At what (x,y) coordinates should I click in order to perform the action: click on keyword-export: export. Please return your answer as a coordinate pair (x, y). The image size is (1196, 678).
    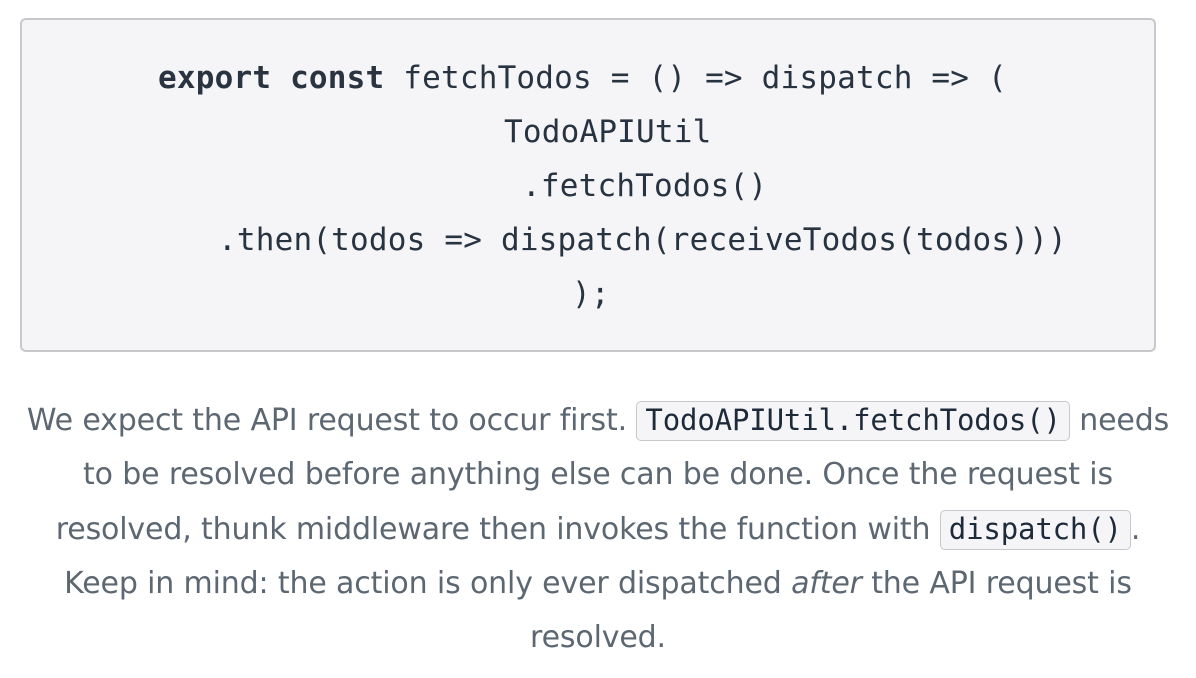
    Looking at the image, I should click on (215, 78).